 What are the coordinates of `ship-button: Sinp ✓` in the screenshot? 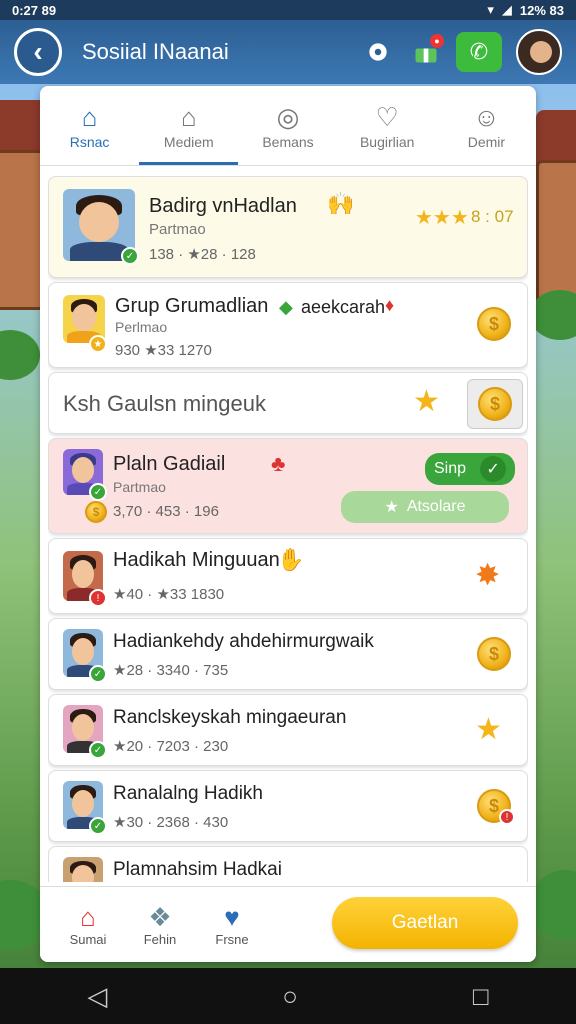 It's located at (470, 469).